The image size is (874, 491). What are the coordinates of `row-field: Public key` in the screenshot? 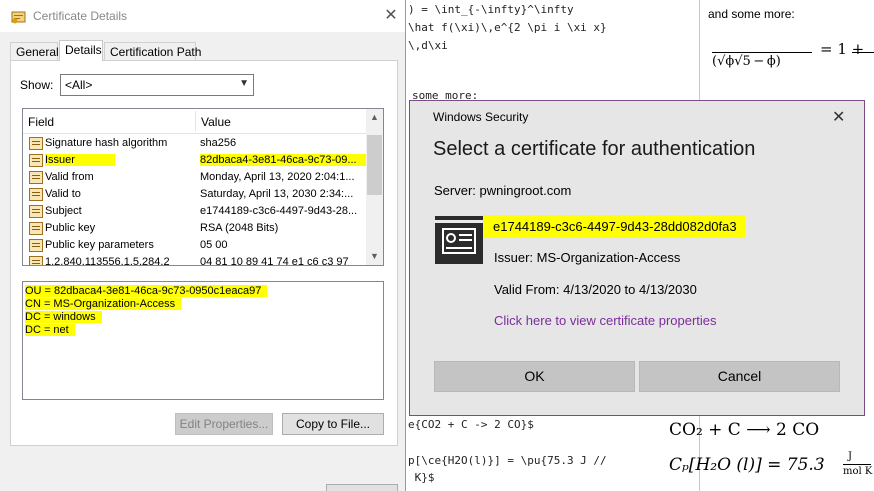 It's located at (70, 228).